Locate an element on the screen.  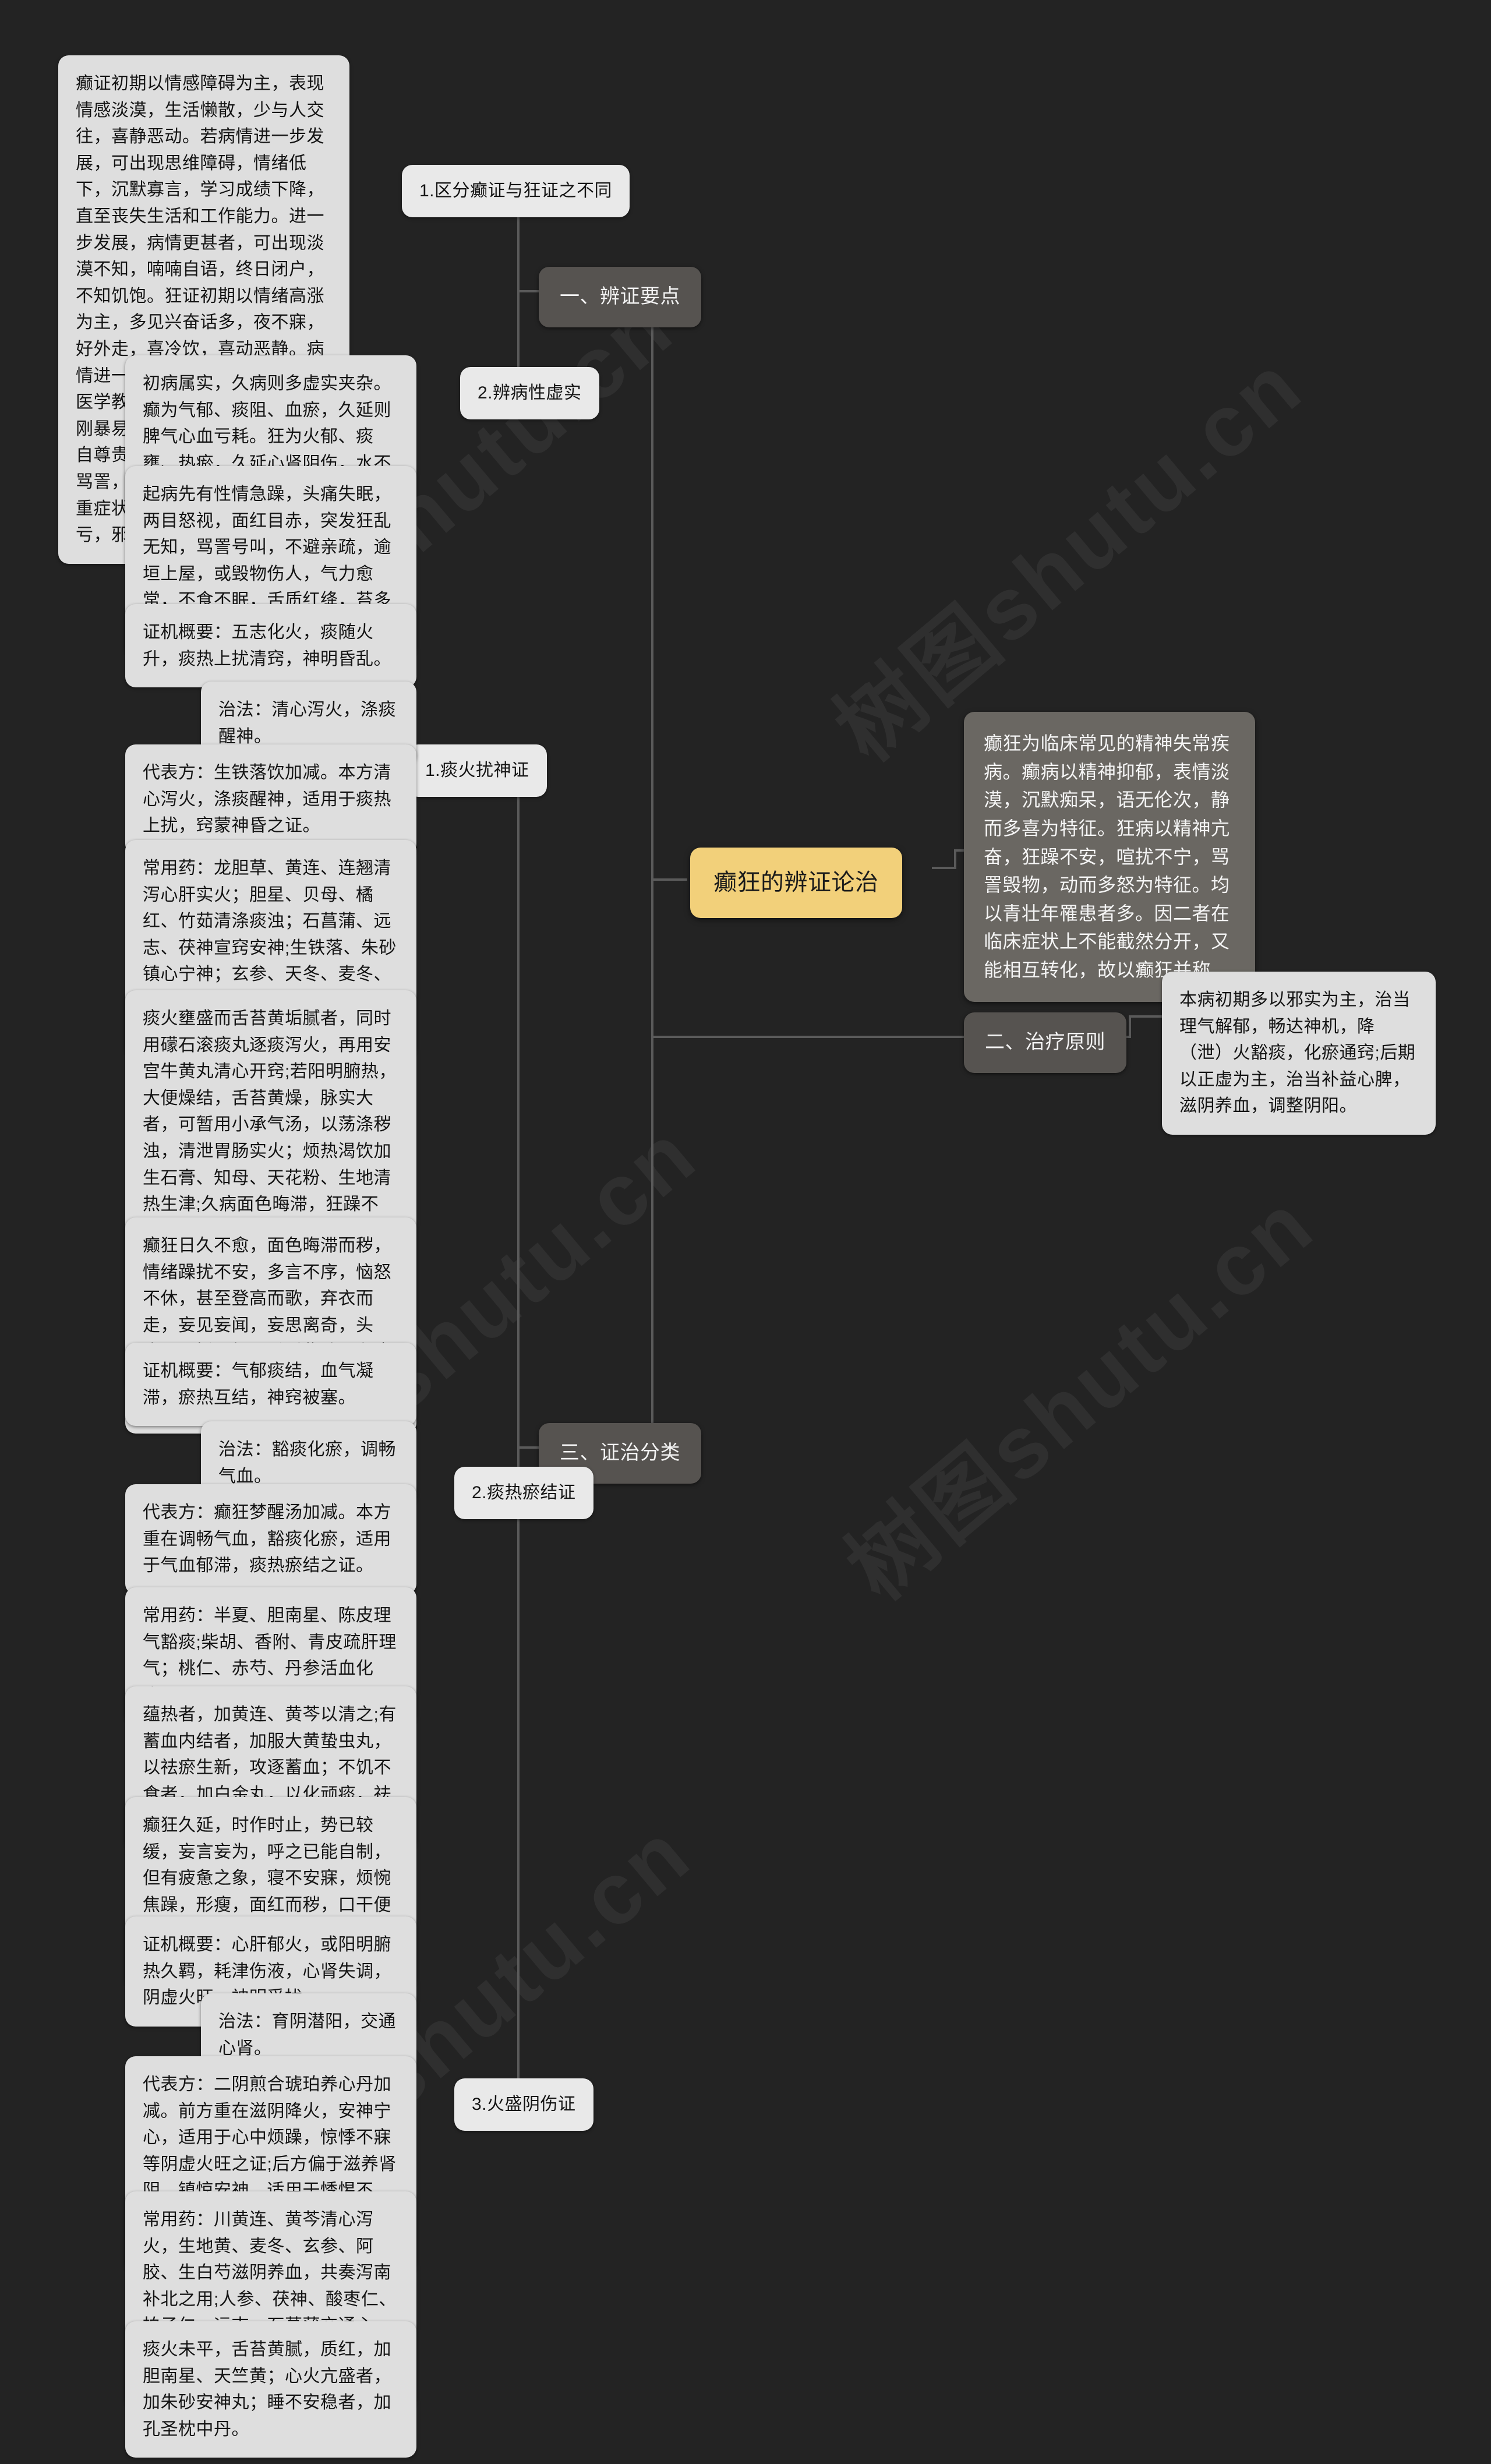
root-node: 癫狂的辨证论治 is located at coordinates (796, 883).